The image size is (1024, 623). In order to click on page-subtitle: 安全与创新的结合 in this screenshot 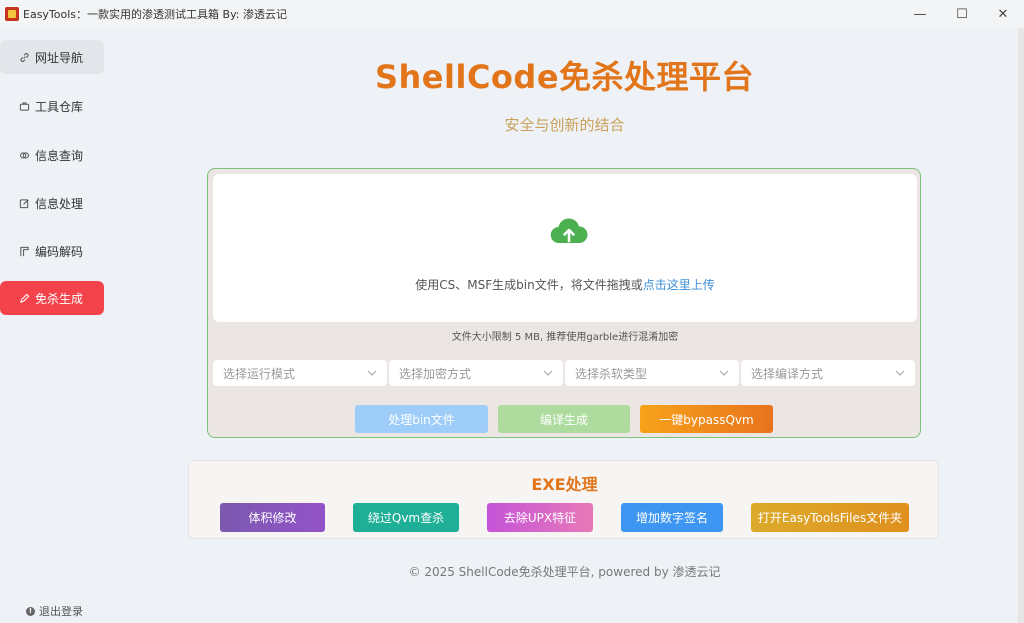, I will do `click(564, 125)`.